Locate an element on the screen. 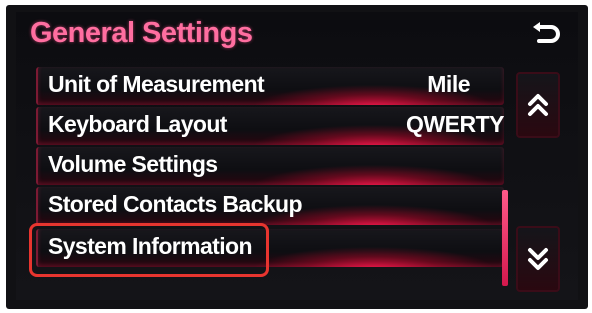  highlight-box is located at coordinates (149, 250).